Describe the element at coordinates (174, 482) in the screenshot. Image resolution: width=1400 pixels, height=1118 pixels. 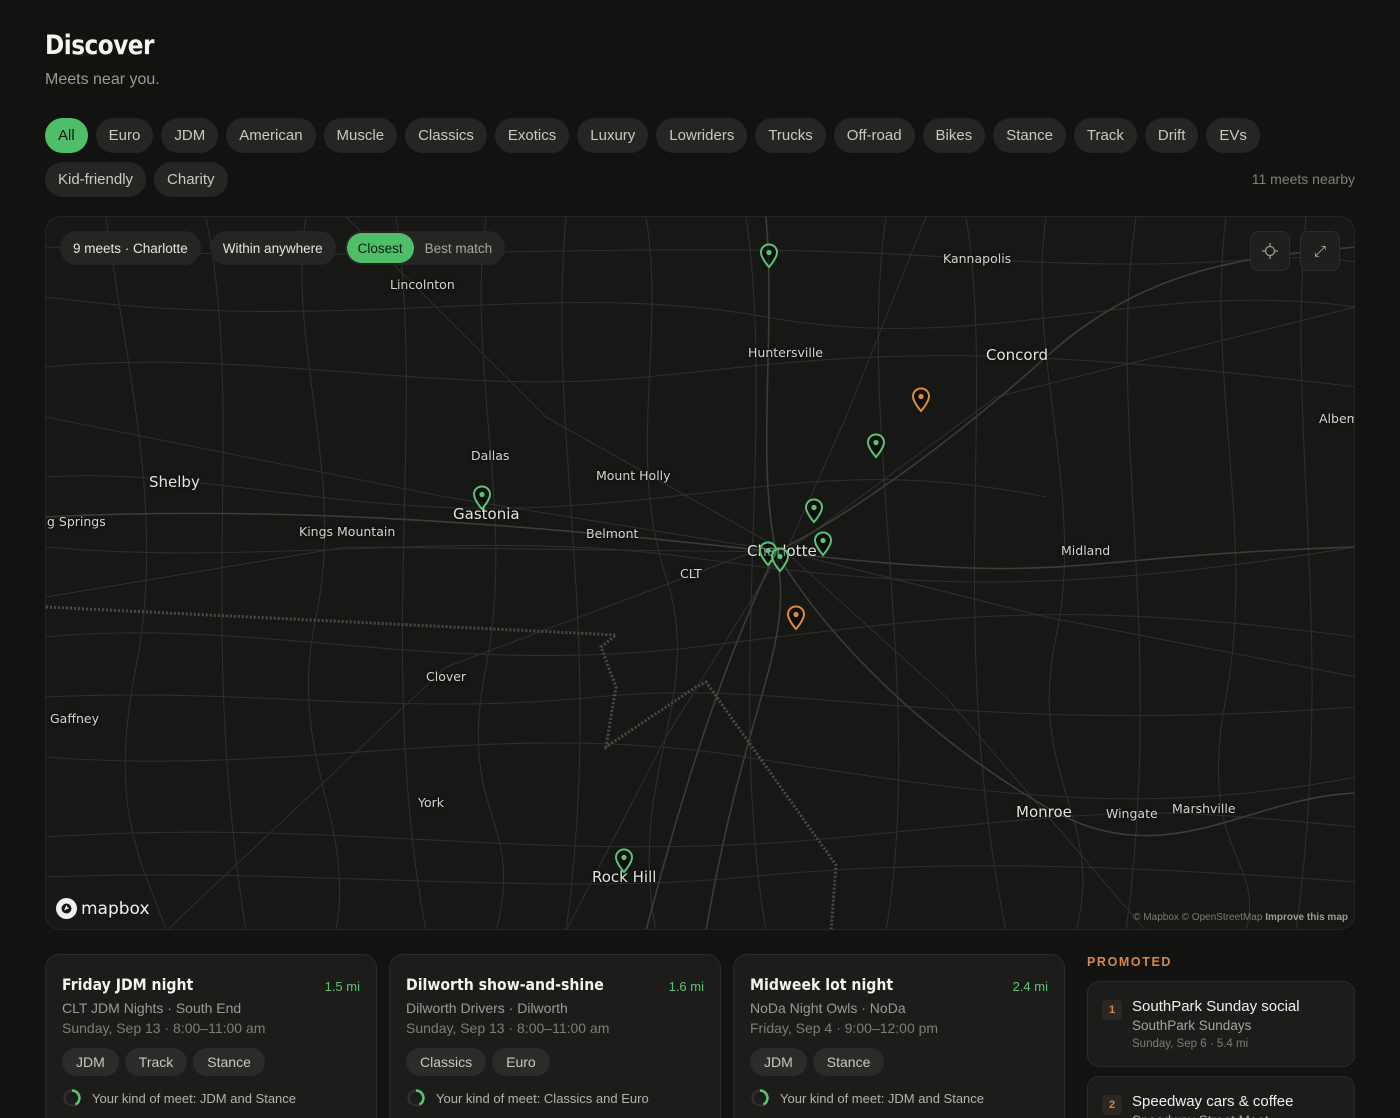
I see `city-label: Shelby` at that location.